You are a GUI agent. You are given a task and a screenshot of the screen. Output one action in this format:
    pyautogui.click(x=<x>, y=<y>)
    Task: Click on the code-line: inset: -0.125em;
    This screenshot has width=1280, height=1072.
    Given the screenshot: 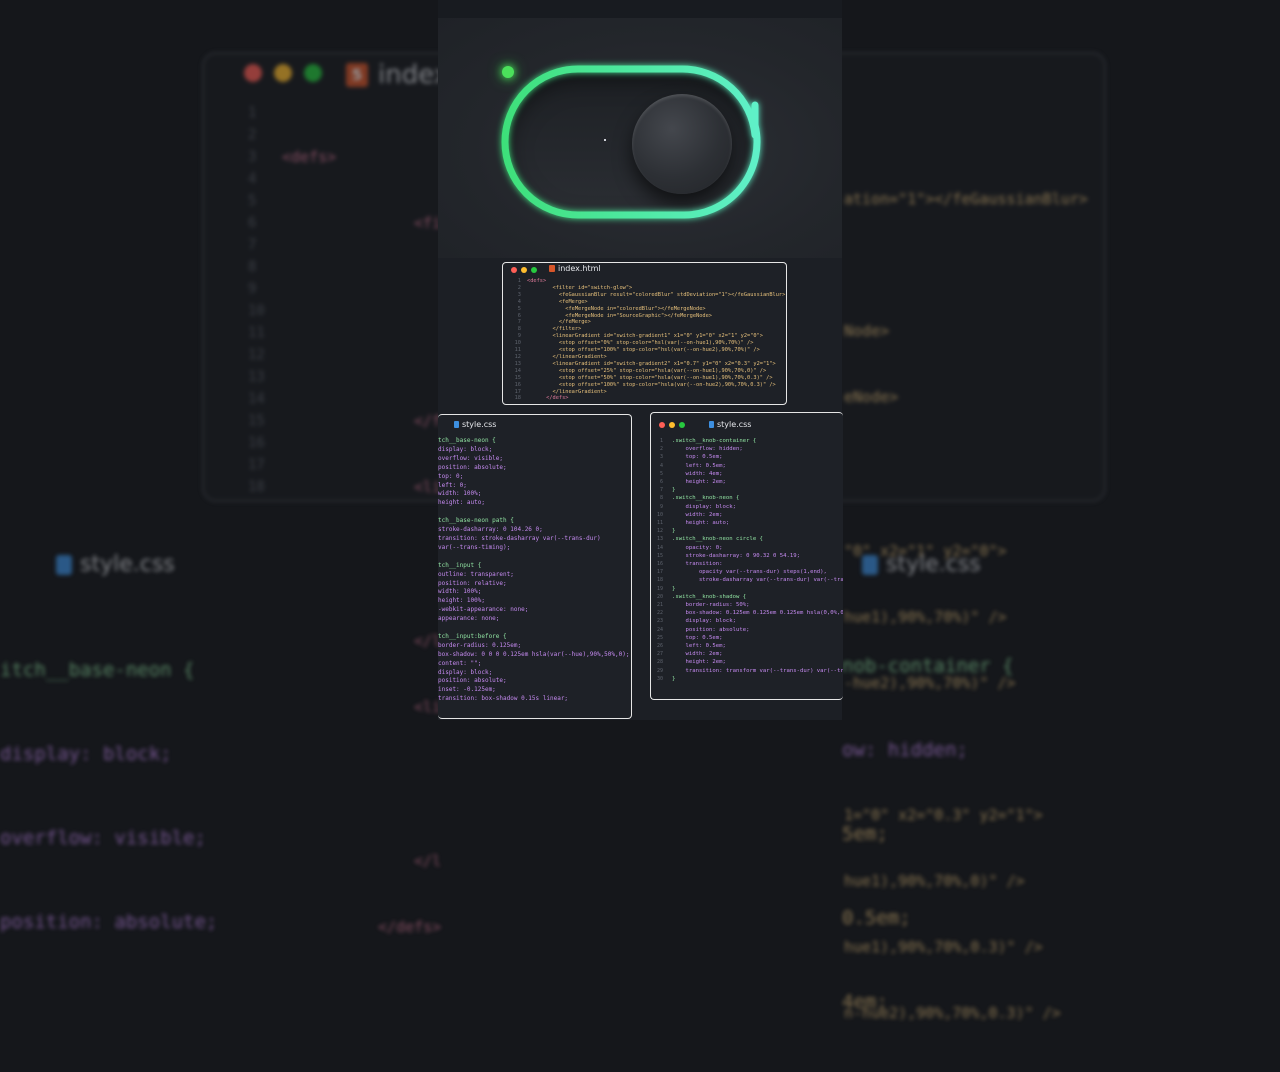 What is the action you would take?
    pyautogui.click(x=467, y=690)
    